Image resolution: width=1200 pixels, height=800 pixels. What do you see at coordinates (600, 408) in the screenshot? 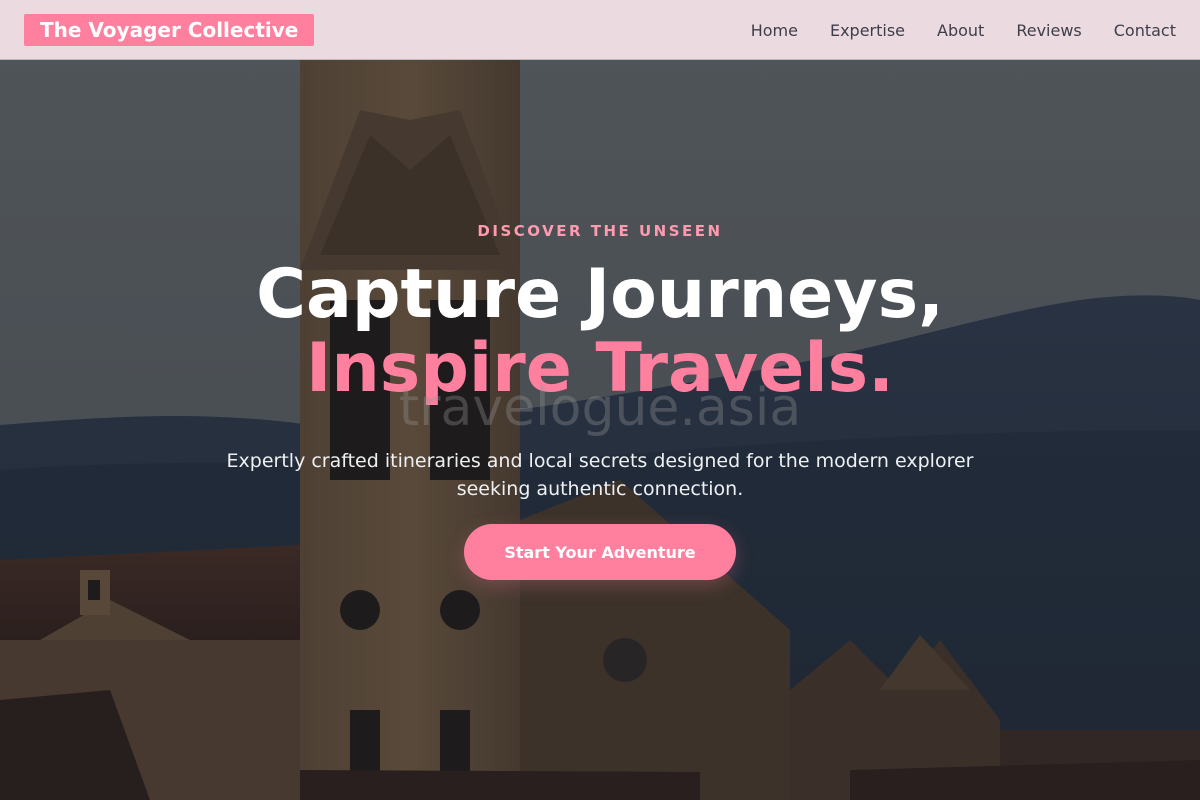
I see `watermark-text: travelogue.asia` at bounding box center [600, 408].